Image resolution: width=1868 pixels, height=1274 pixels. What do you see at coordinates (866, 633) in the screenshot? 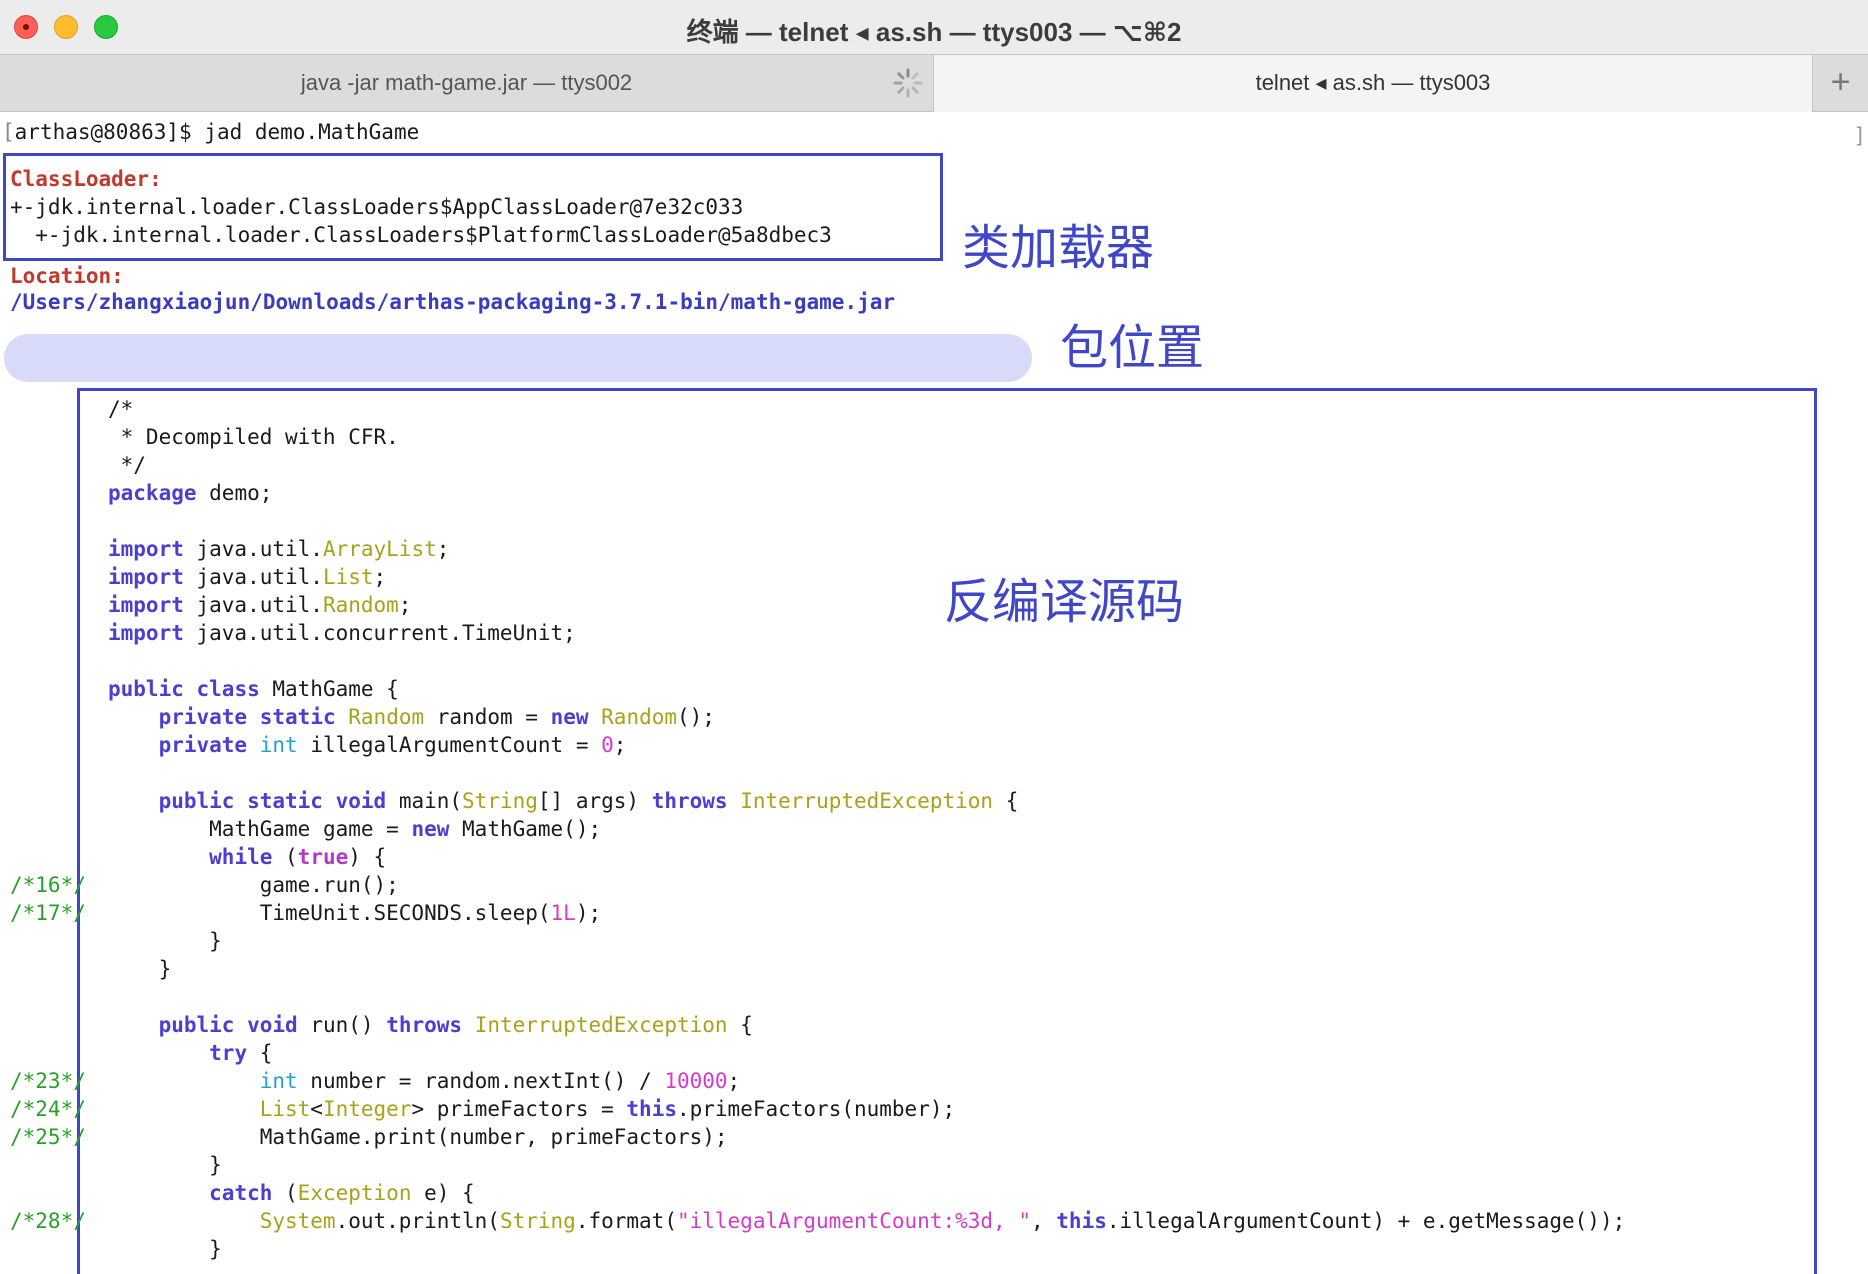
I see `code-line: import java.util.concurrent.TimeUnit;` at bounding box center [866, 633].